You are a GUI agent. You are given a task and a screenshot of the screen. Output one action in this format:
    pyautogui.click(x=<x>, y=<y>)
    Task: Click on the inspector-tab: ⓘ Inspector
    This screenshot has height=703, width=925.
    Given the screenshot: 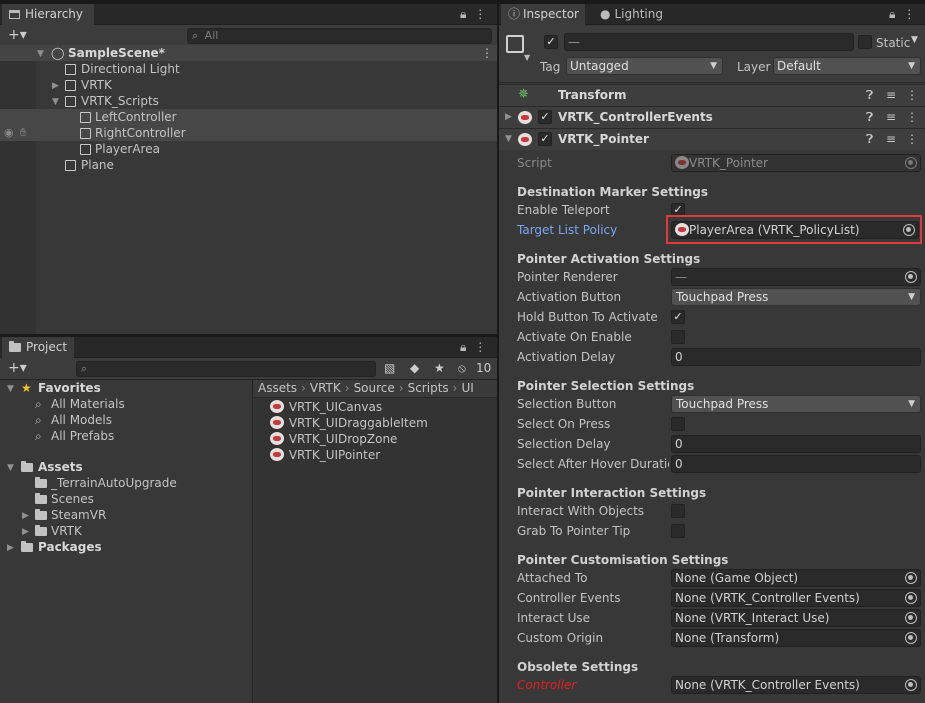 What is the action you would take?
    pyautogui.click(x=543, y=15)
    